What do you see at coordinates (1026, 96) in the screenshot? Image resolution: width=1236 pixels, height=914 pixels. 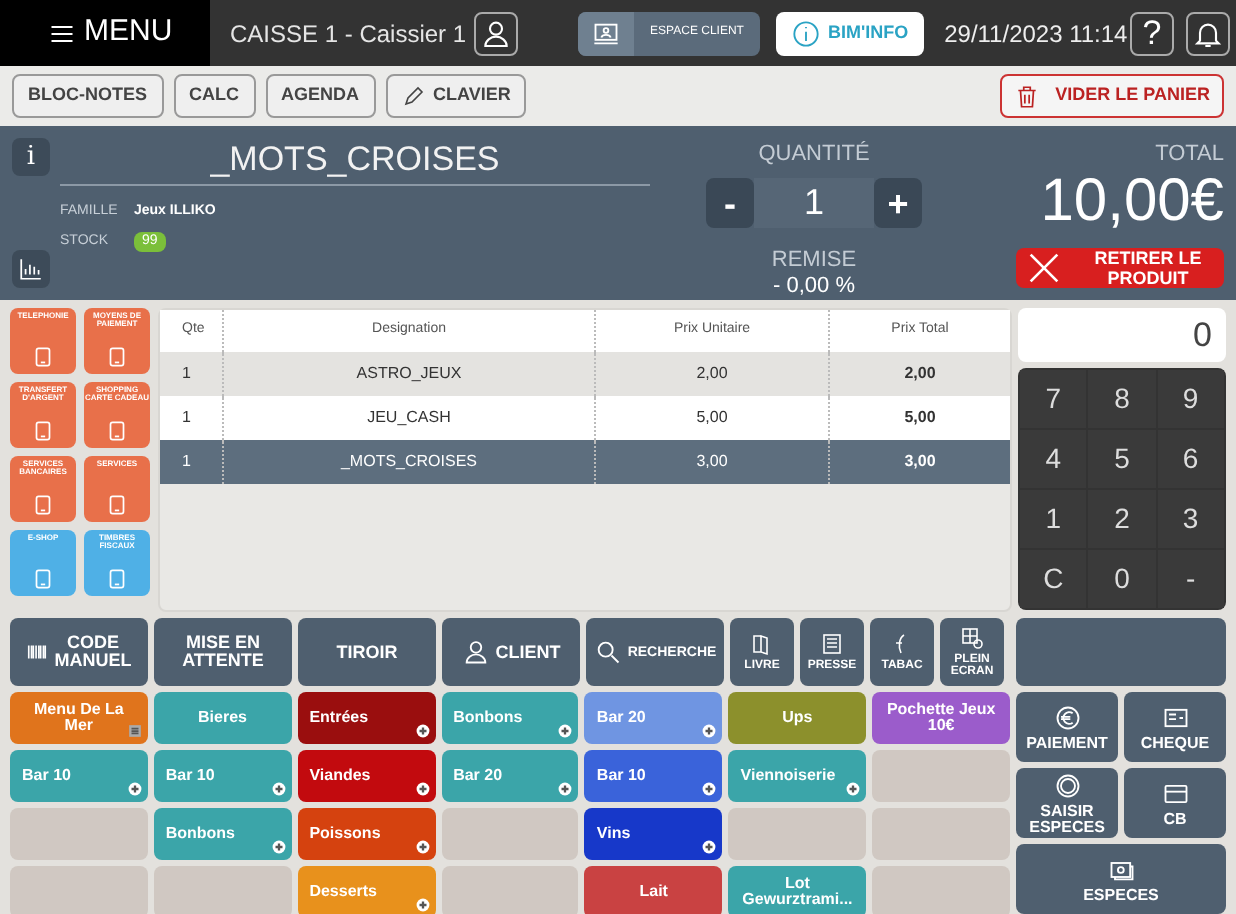 I see `trash-icon` at bounding box center [1026, 96].